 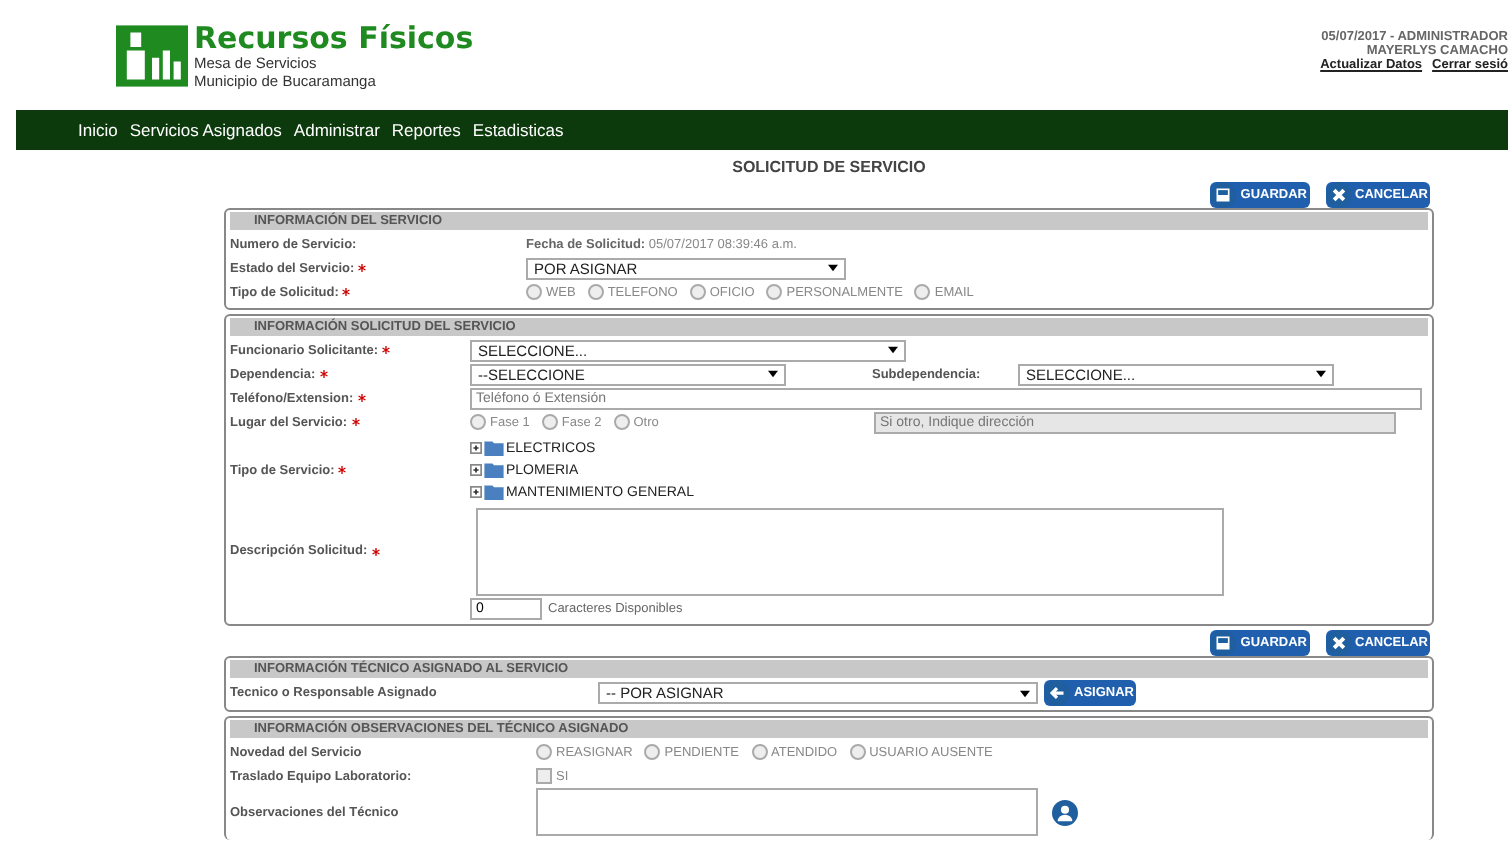 I want to click on nav-item: Estadisticas, so click(x=518, y=130).